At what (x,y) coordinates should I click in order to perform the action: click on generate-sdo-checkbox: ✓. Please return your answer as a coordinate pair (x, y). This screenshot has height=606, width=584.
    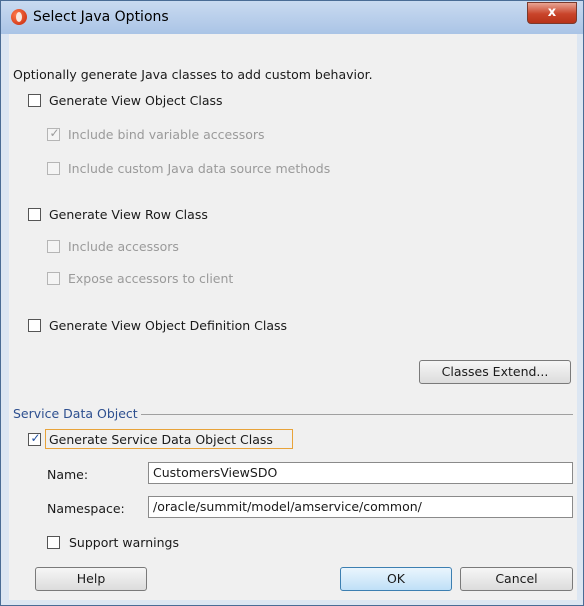
    Looking at the image, I should click on (34, 438).